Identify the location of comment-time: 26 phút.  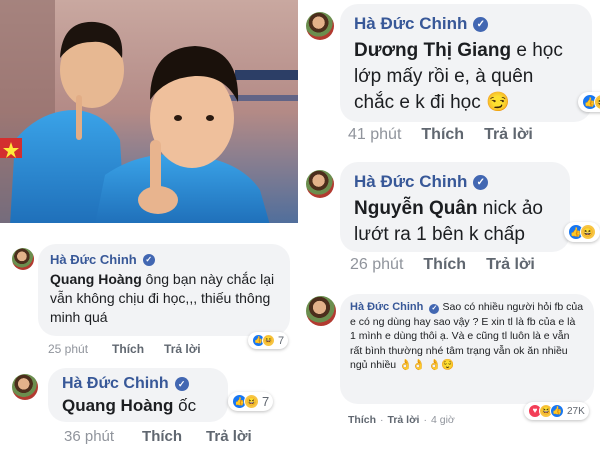
(376, 265).